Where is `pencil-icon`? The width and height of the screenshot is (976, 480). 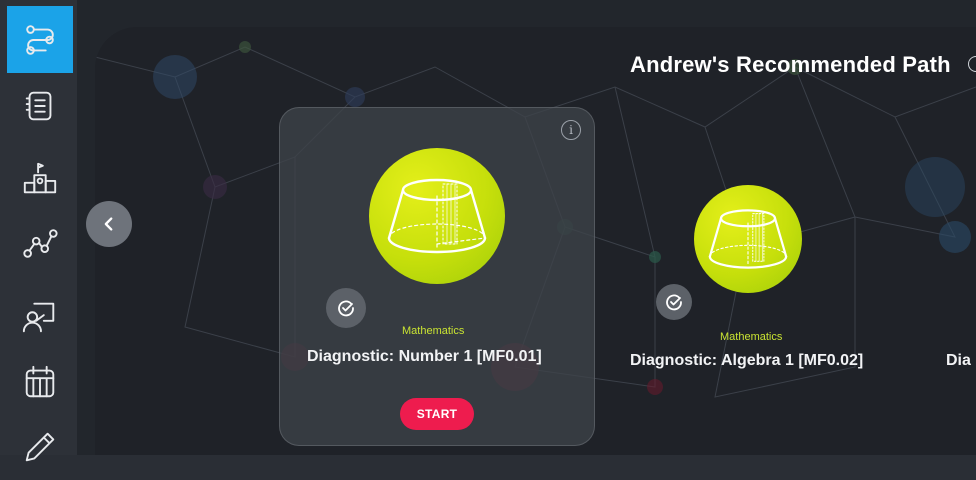 pencil-icon is located at coordinates (40, 447).